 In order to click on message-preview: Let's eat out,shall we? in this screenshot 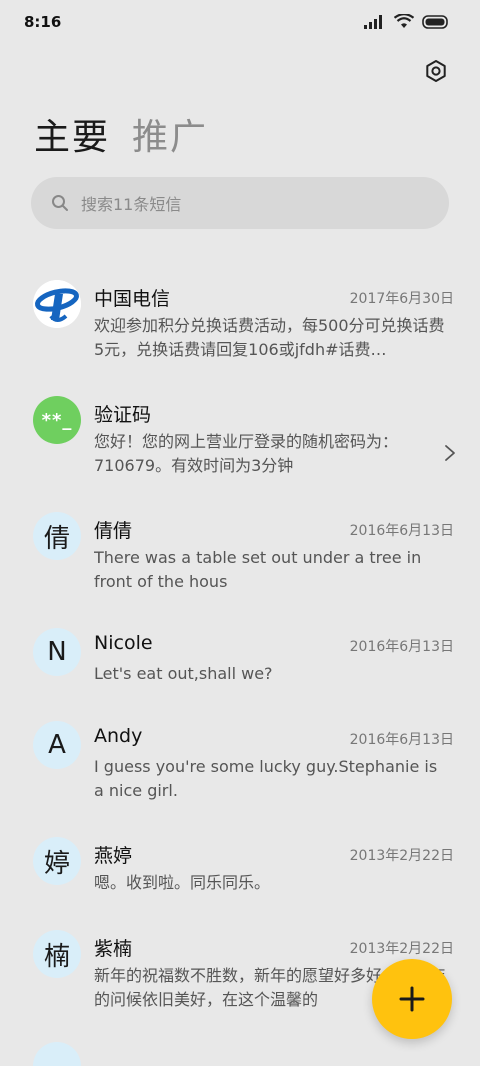, I will do `click(183, 673)`.